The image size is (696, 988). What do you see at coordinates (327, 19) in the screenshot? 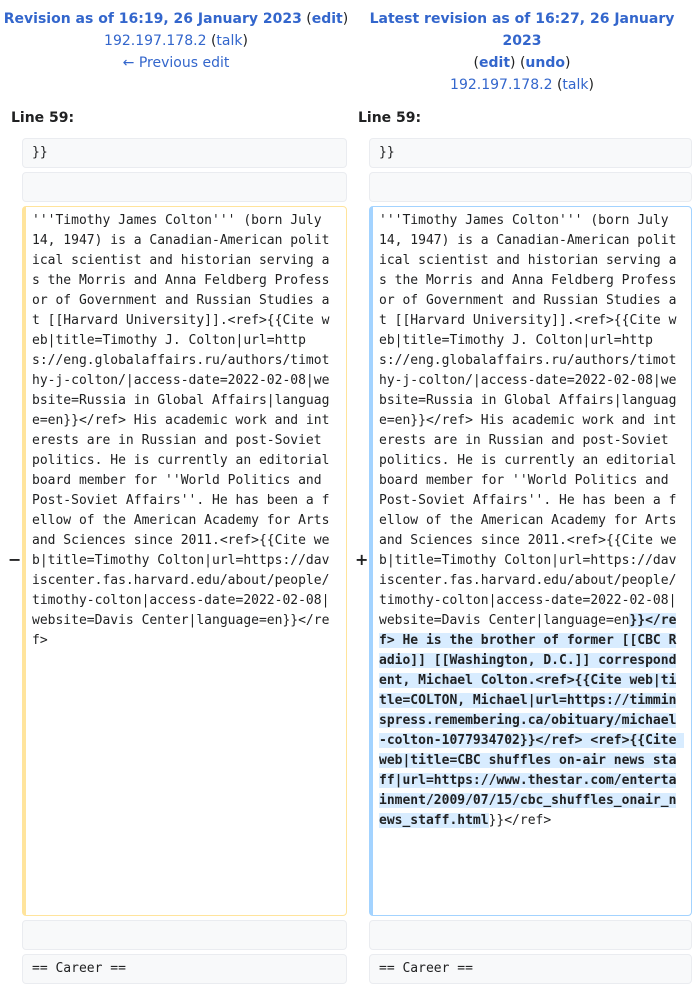
I see `left-edit-link: edit` at bounding box center [327, 19].